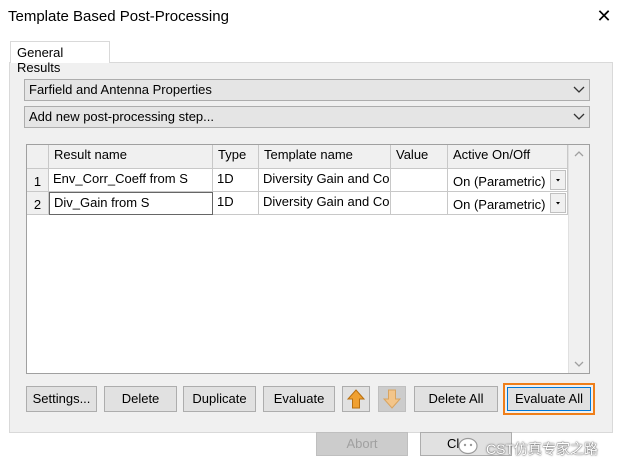  I want to click on scroll-down-icon, so click(579, 364).